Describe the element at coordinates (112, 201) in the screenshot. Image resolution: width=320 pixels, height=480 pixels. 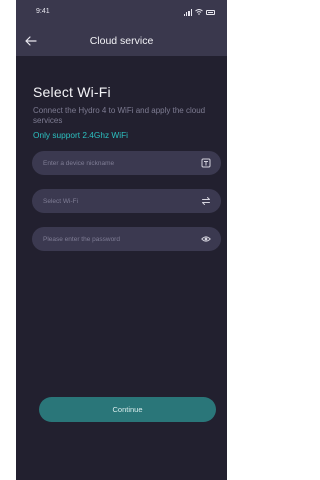
I see `wifi-select-input` at that location.